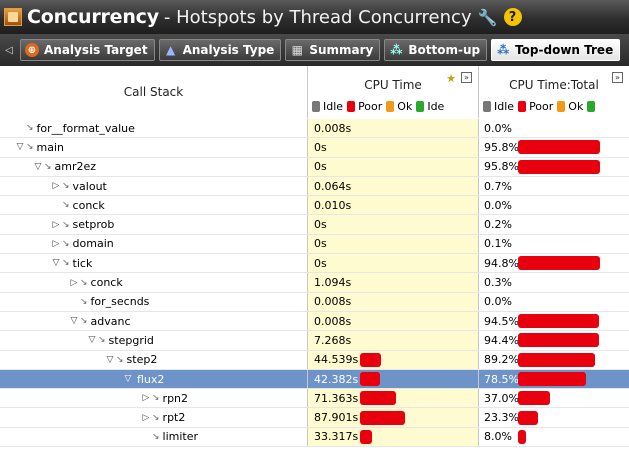  Describe the element at coordinates (554, 379) in the screenshot. I see `cpu-time-total-cell: 78.5%` at that location.